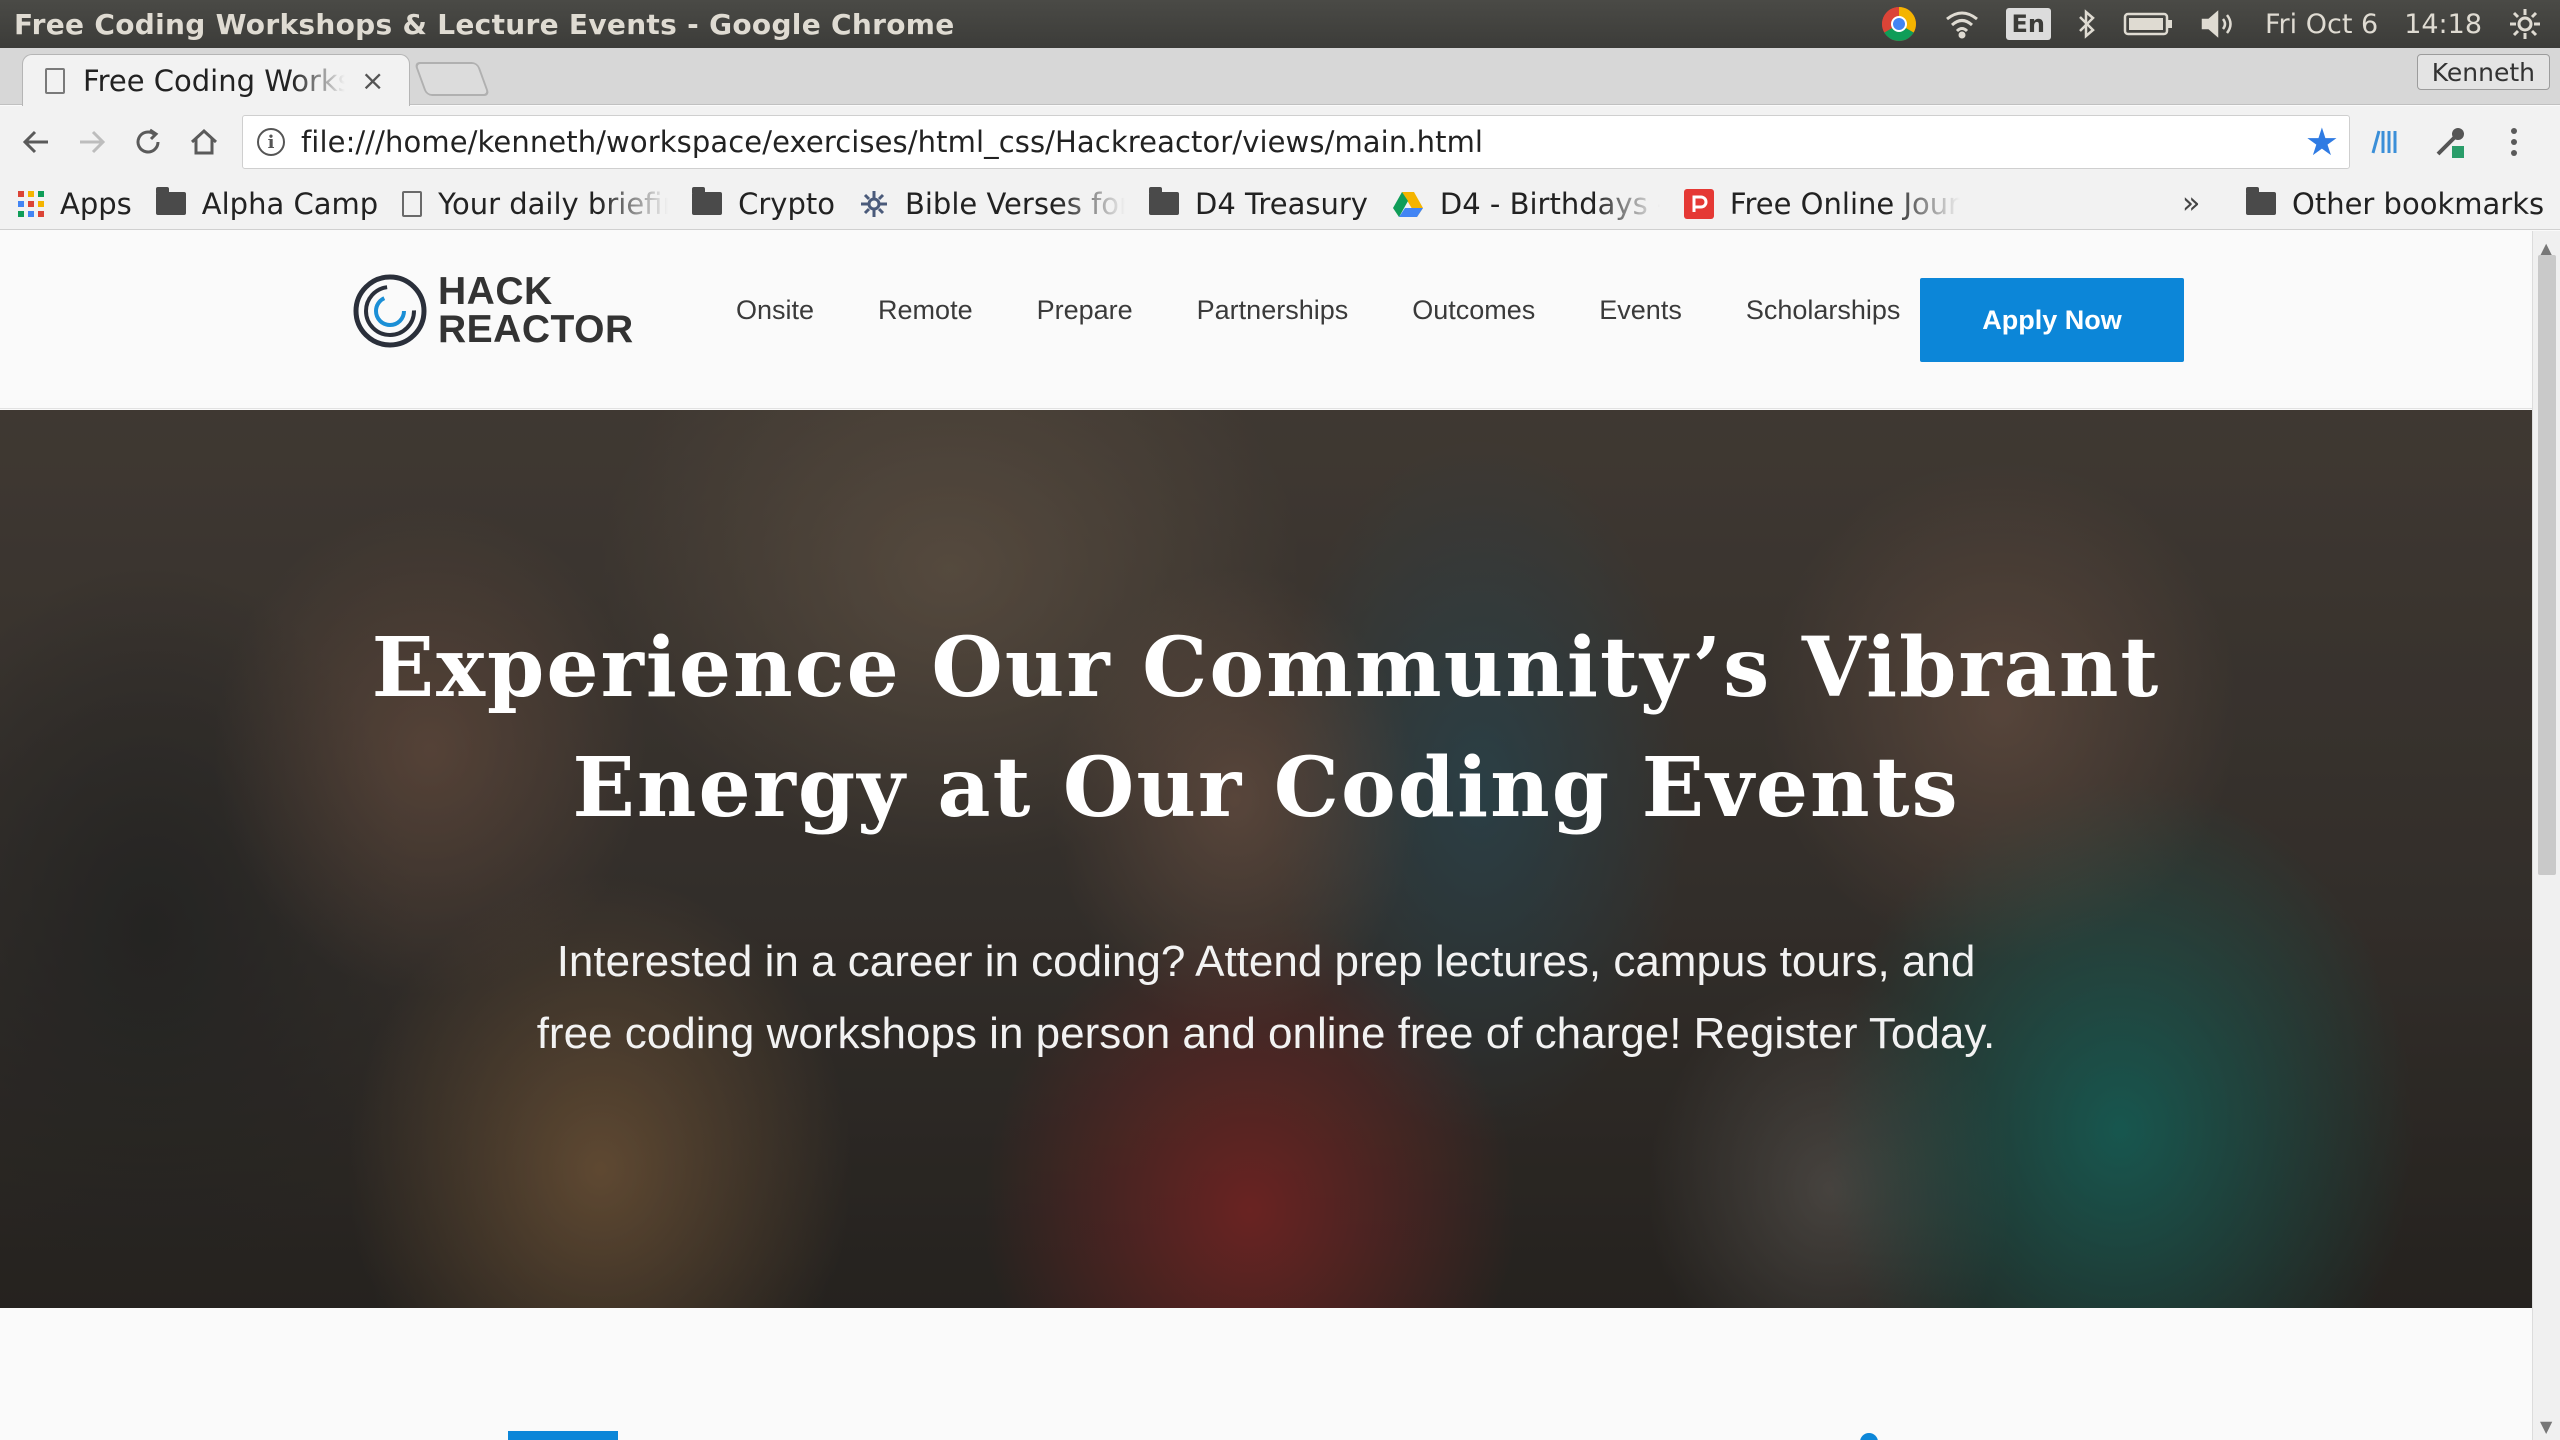 The image size is (2560, 1440). Describe the element at coordinates (553, 203) in the screenshot. I see `bookmark-label: Your daily briefing` at that location.